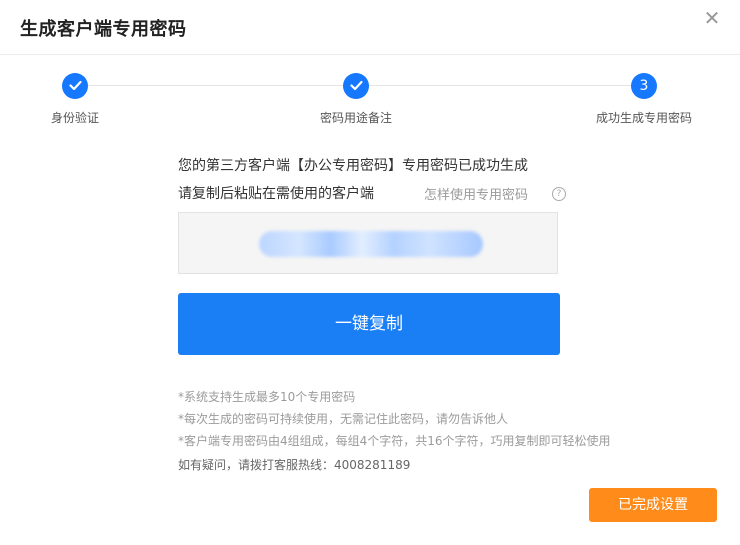 The image size is (740, 545). I want to click on note-item: *系统支持生成最多10个专用密码, so click(267, 397).